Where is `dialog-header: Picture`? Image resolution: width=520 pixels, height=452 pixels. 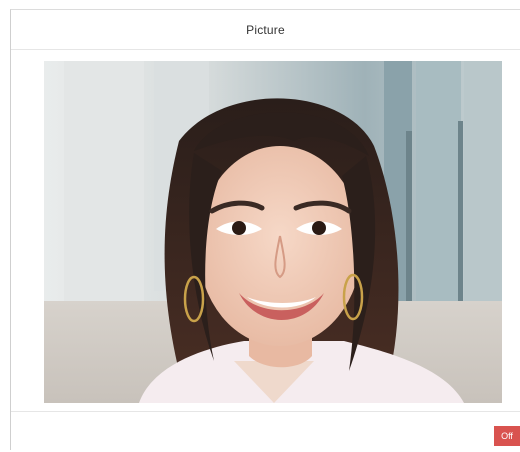
dialog-header: Picture is located at coordinates (265, 30).